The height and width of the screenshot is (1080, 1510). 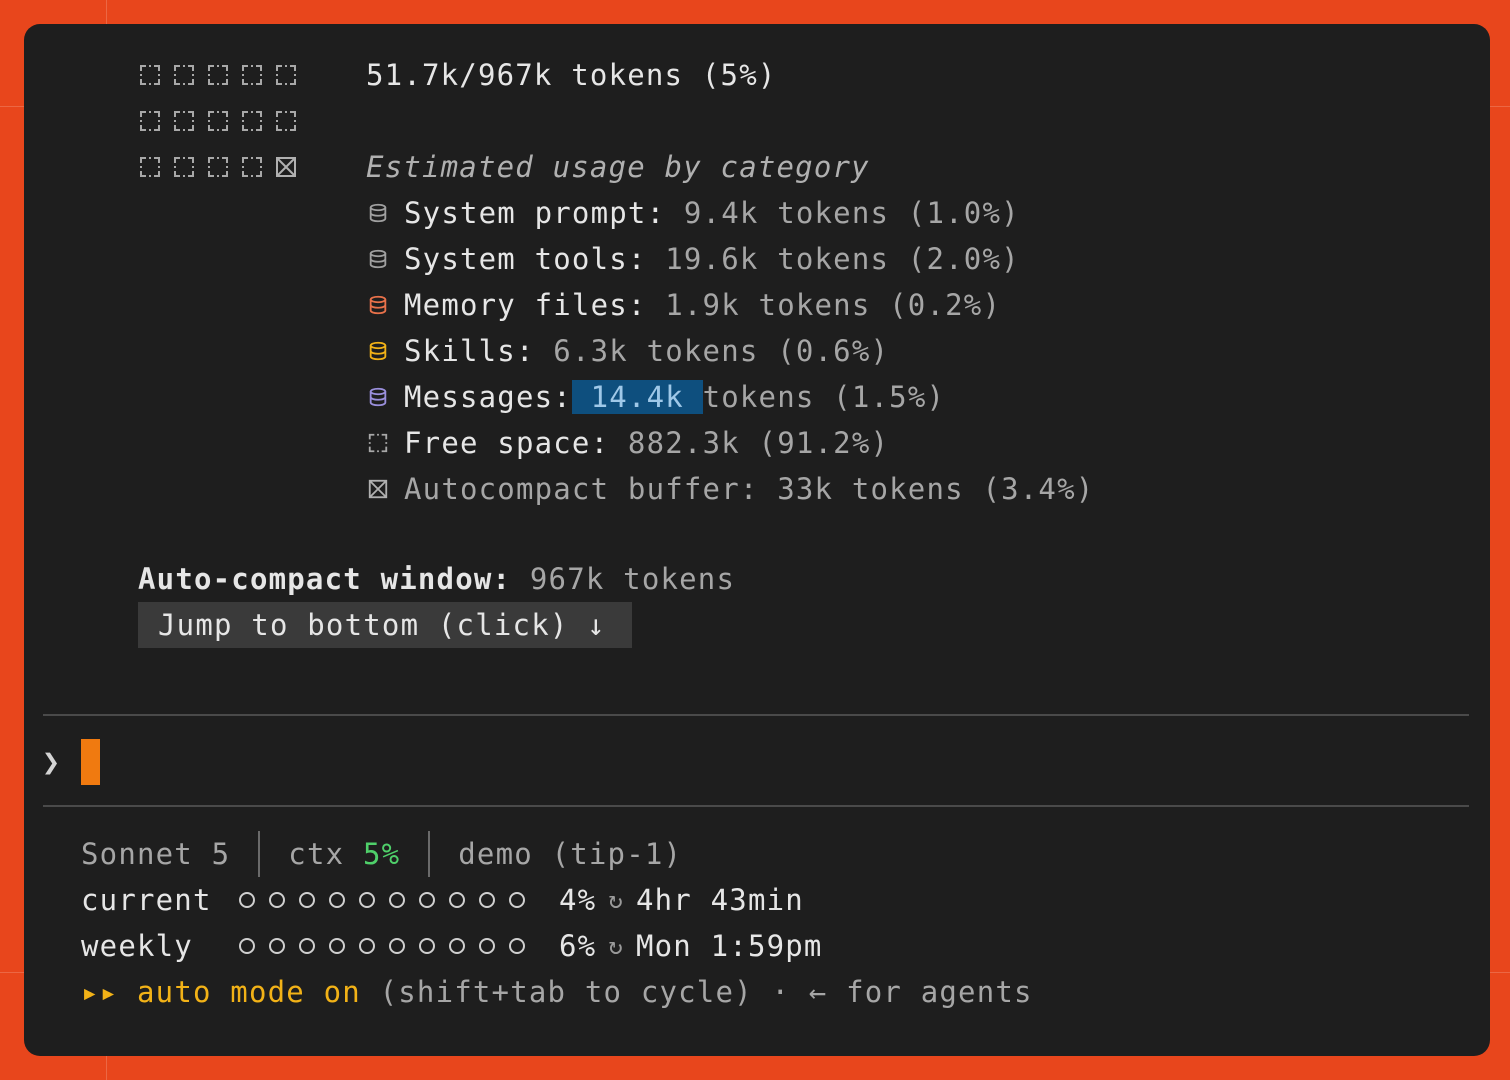 I want to click on category-label: Messages:, so click(x=488, y=397).